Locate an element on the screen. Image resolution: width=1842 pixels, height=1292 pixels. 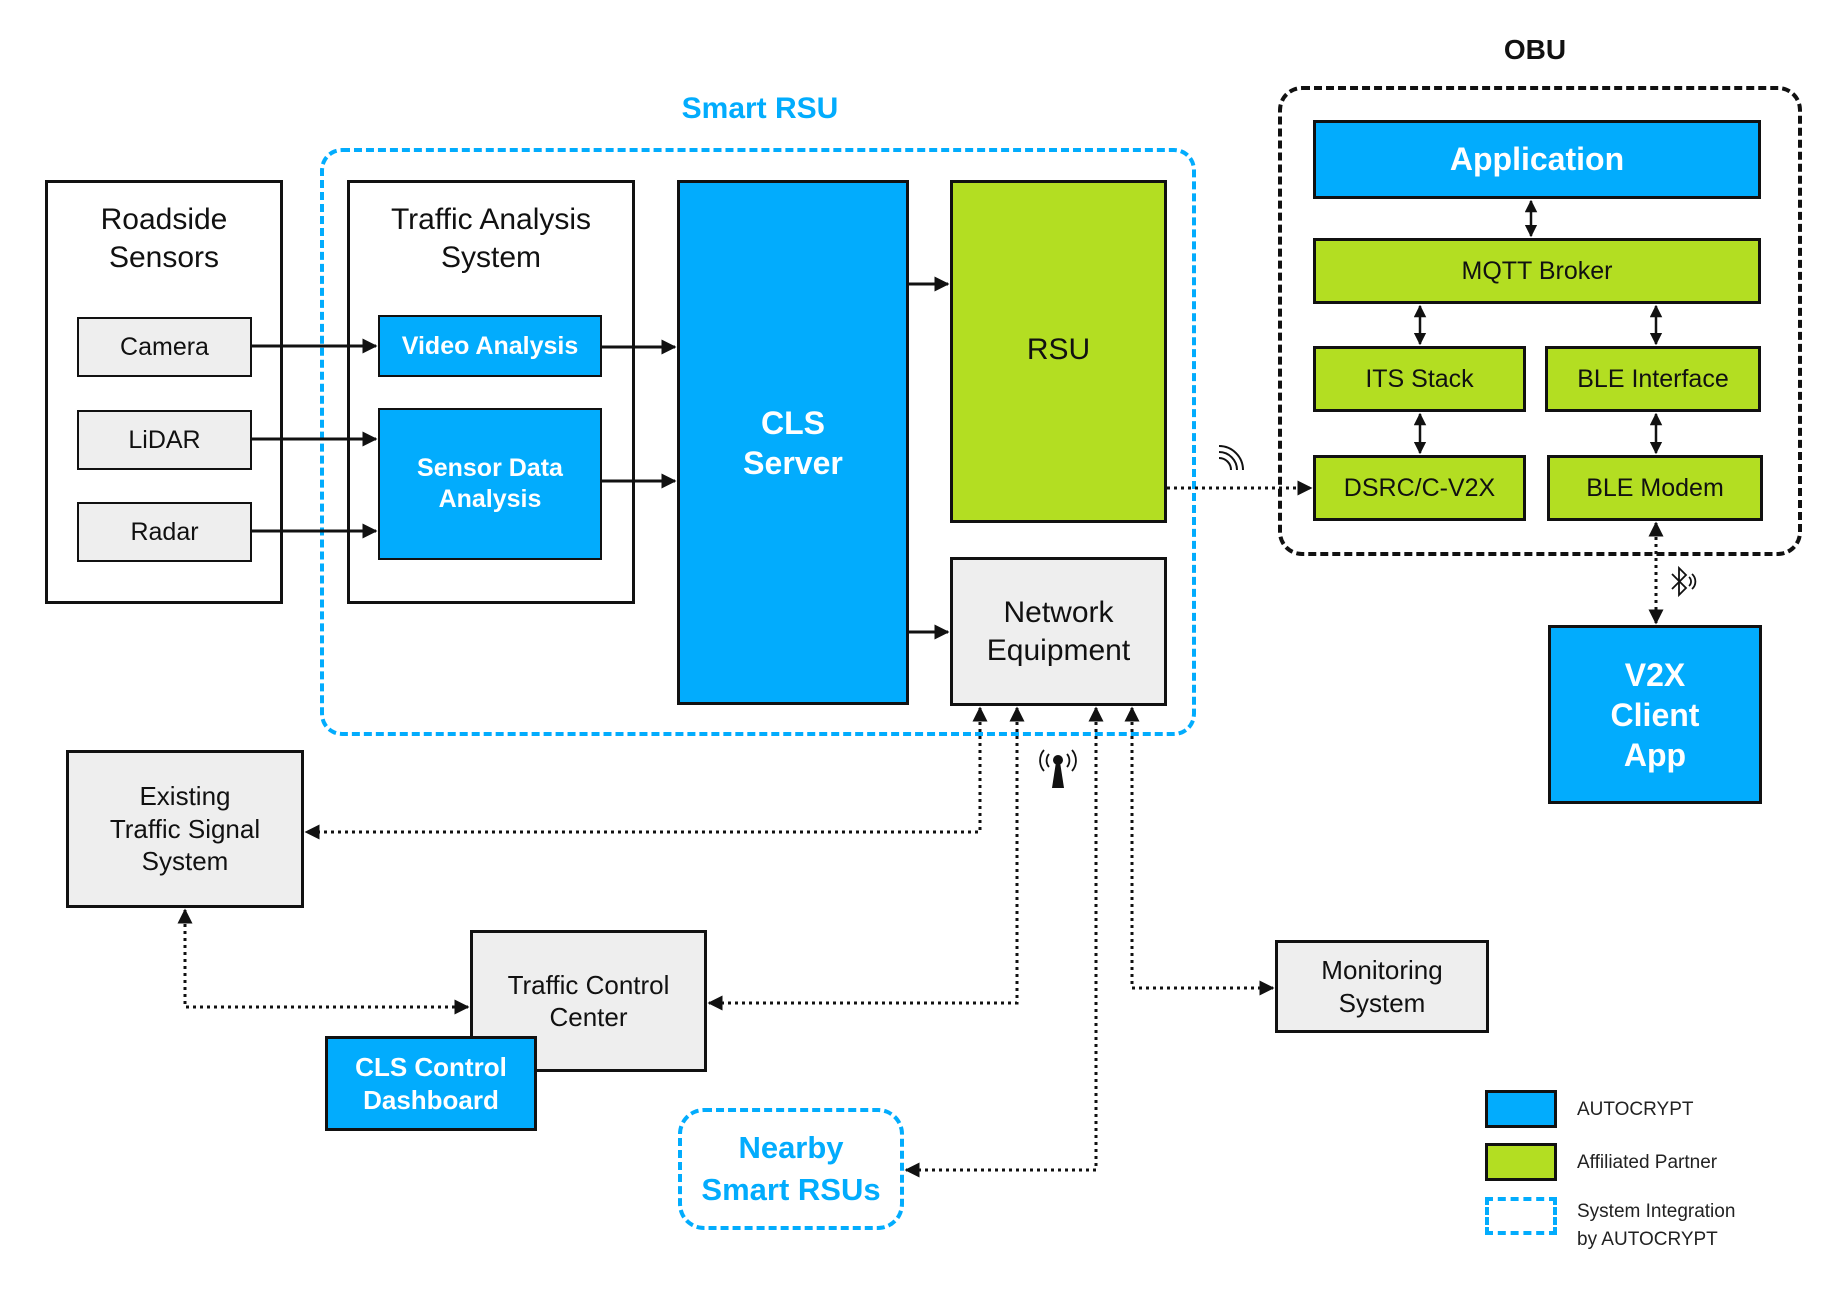
existing-traffic-signal-box: Existing Traffic Signal System is located at coordinates (185, 829).